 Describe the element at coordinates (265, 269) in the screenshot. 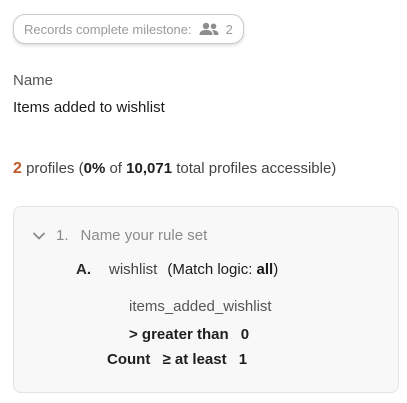

I see `match-logic-value: all` at that location.